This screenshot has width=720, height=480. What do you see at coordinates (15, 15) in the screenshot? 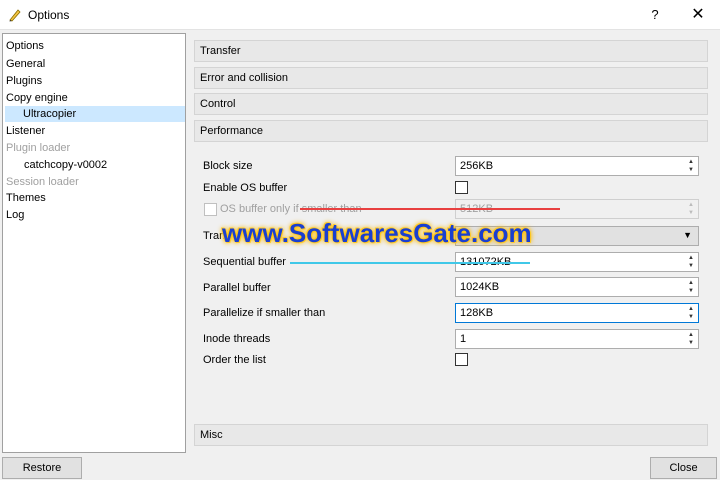
I see `pencil-icon` at bounding box center [15, 15].